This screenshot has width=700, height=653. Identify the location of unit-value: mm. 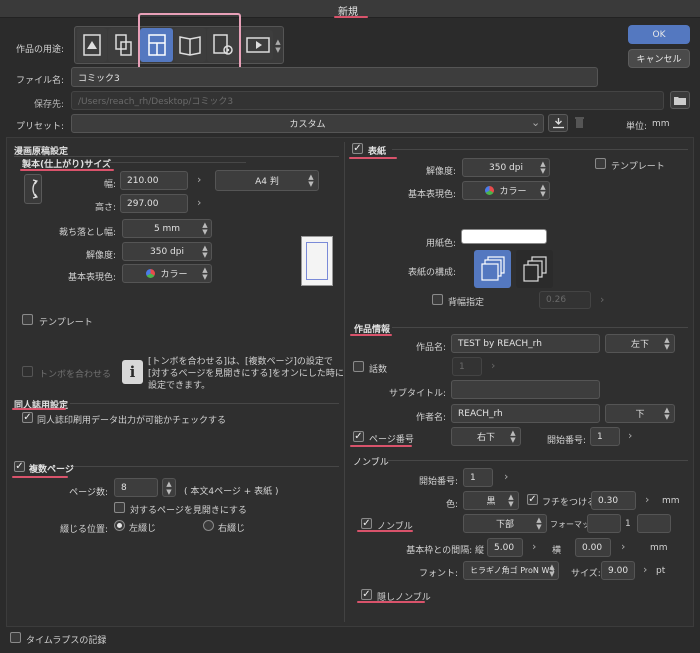
(661, 124).